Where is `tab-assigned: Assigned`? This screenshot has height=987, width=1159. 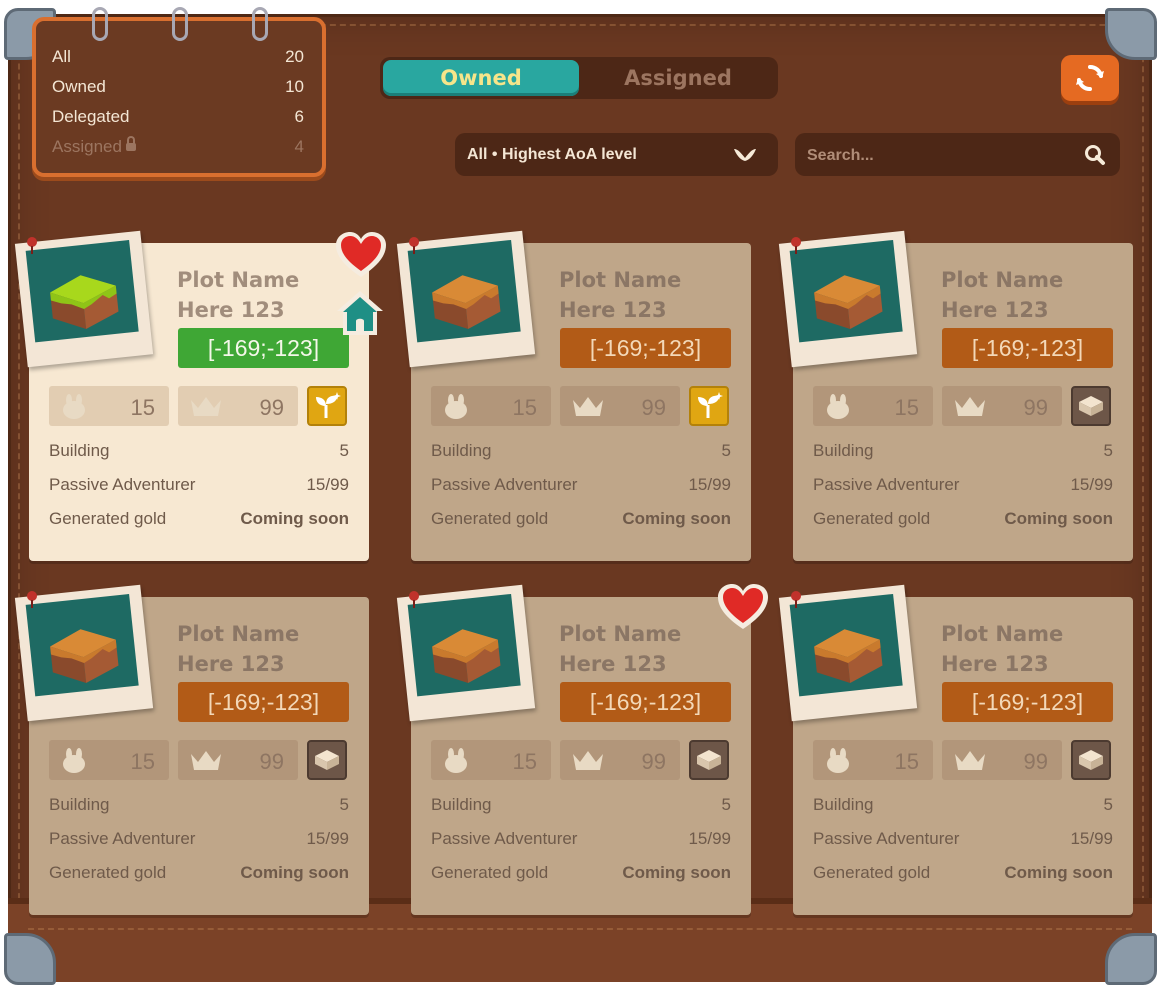 tab-assigned: Assigned is located at coordinates (678, 78).